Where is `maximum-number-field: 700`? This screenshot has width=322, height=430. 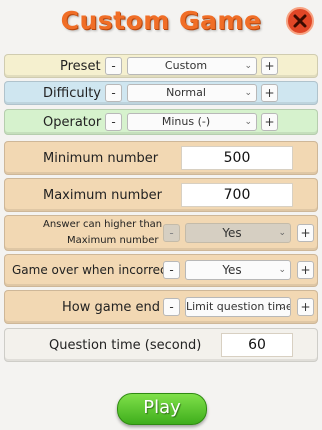
maximum-number-field: 700 is located at coordinates (237, 195).